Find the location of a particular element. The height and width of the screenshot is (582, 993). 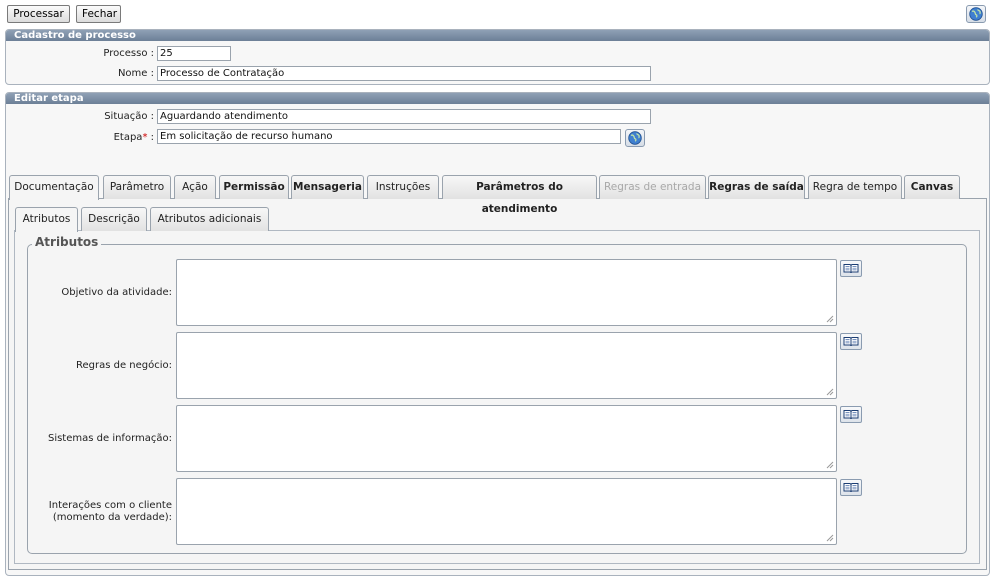

interacoes-cliente-textarea is located at coordinates (506, 511).